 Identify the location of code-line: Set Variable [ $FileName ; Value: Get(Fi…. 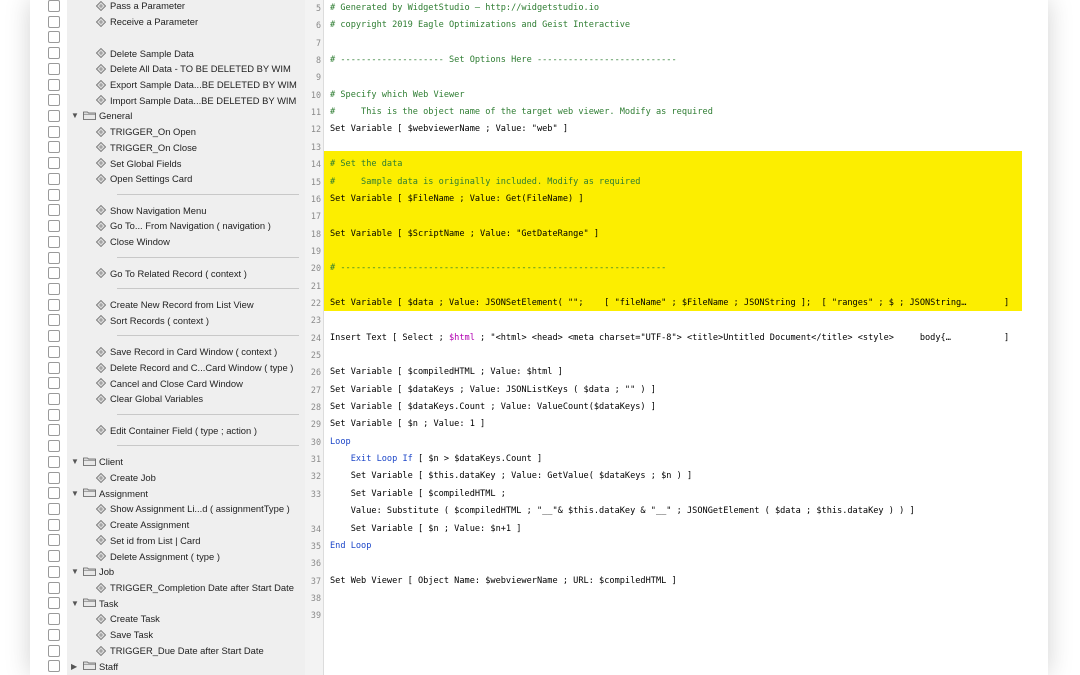
(457, 199).